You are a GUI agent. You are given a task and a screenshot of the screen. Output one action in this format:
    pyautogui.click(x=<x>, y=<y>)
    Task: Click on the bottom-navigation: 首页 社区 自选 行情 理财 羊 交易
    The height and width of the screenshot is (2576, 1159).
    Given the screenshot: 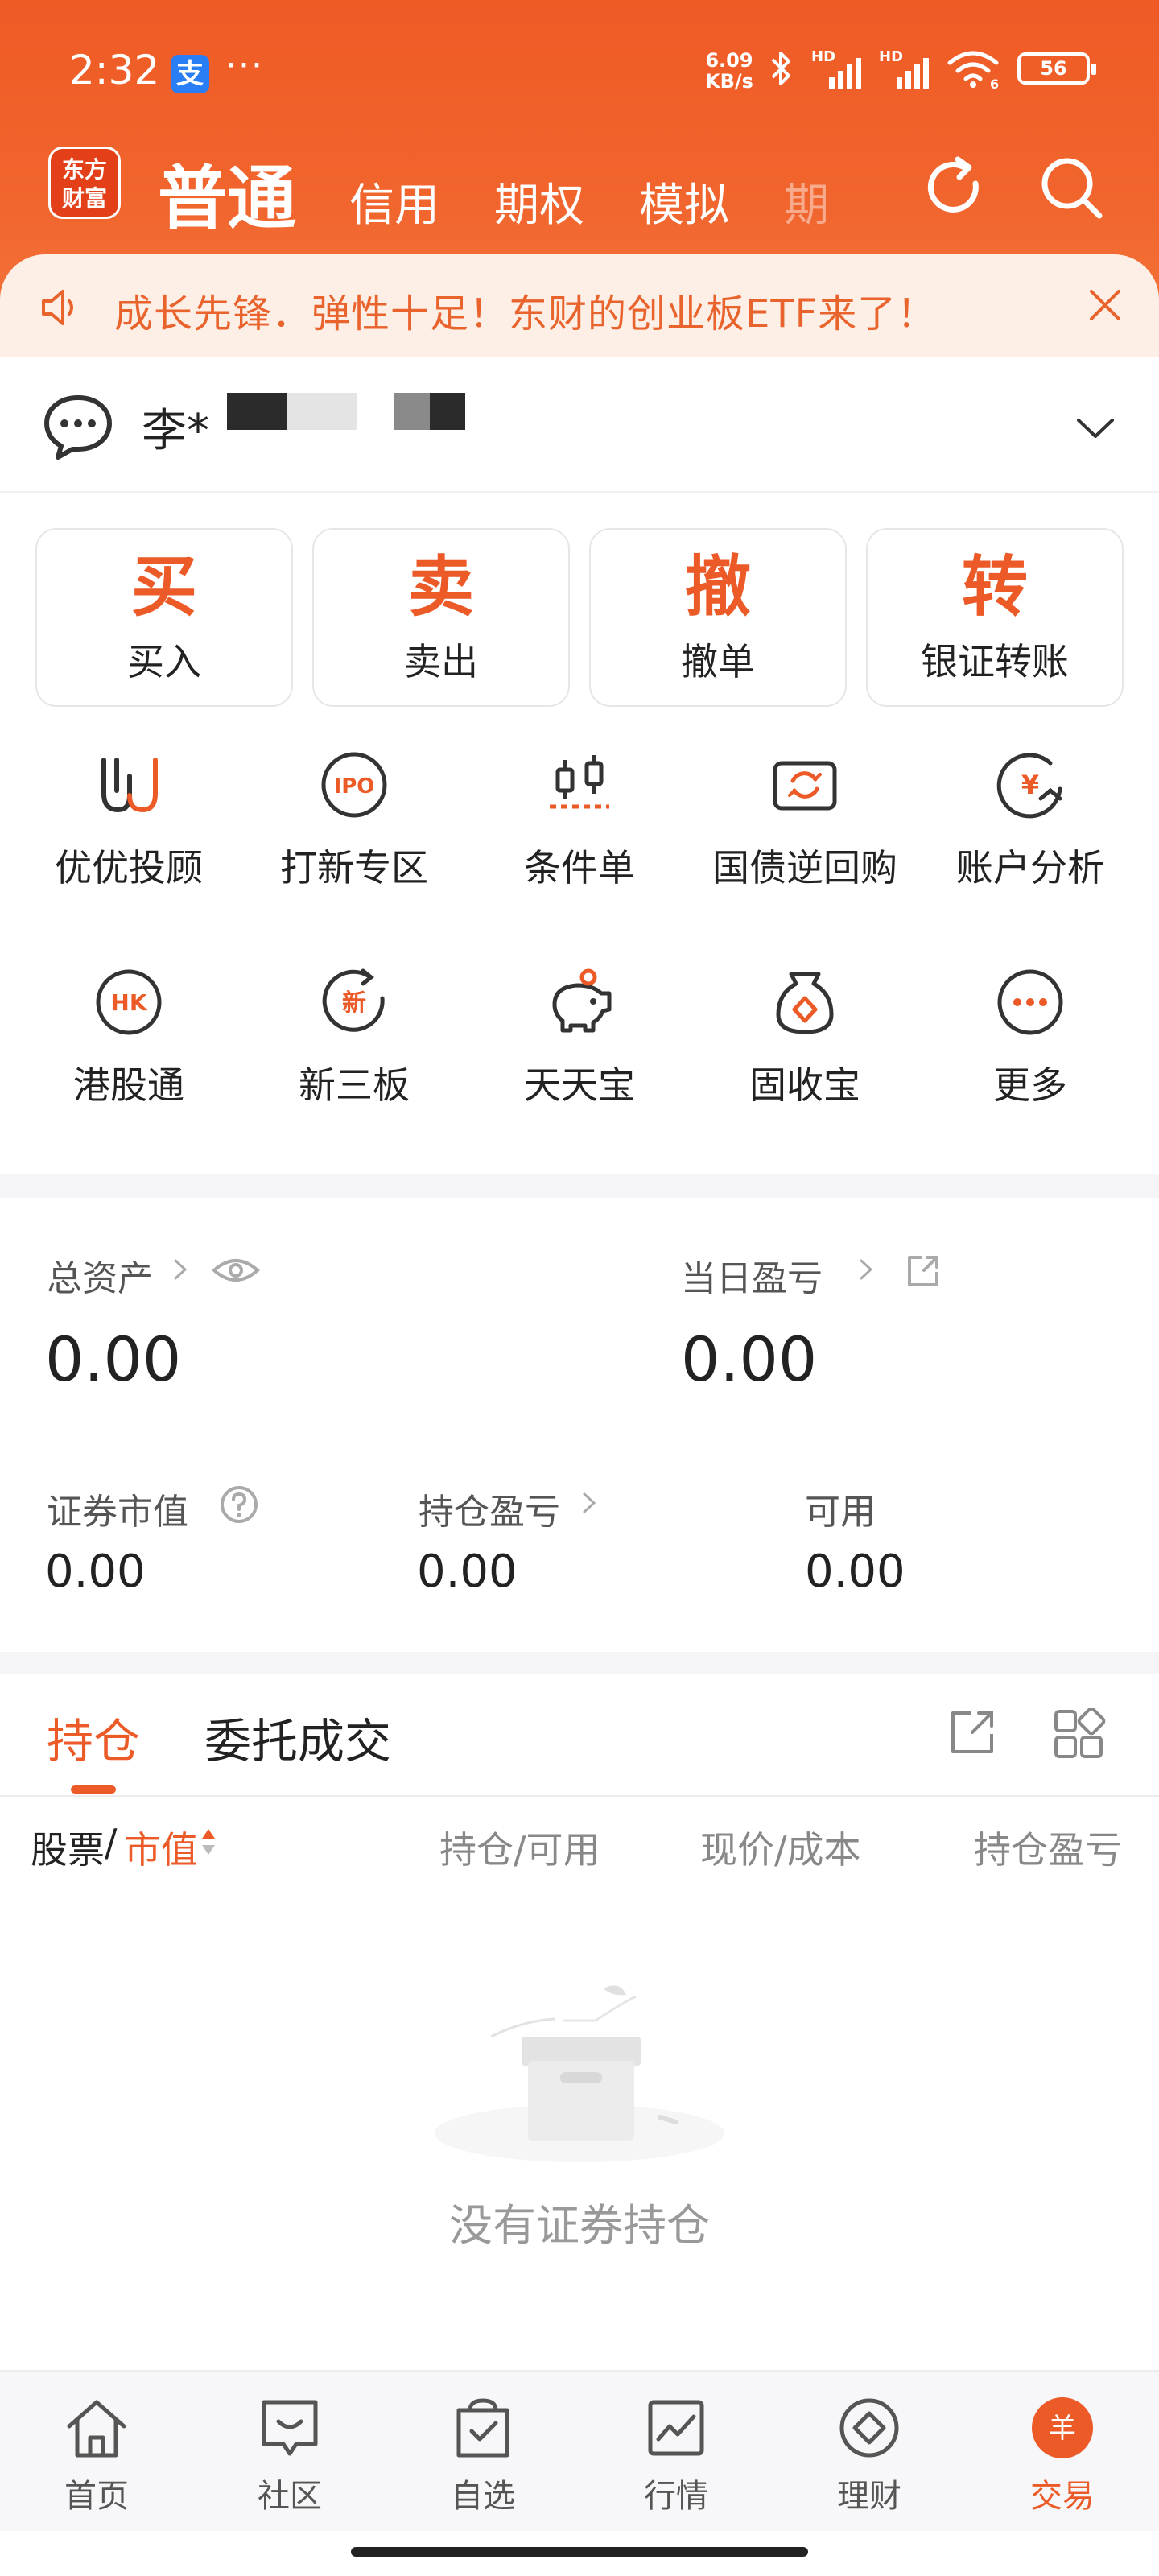 What is the action you would take?
    pyautogui.click(x=579, y=2450)
    